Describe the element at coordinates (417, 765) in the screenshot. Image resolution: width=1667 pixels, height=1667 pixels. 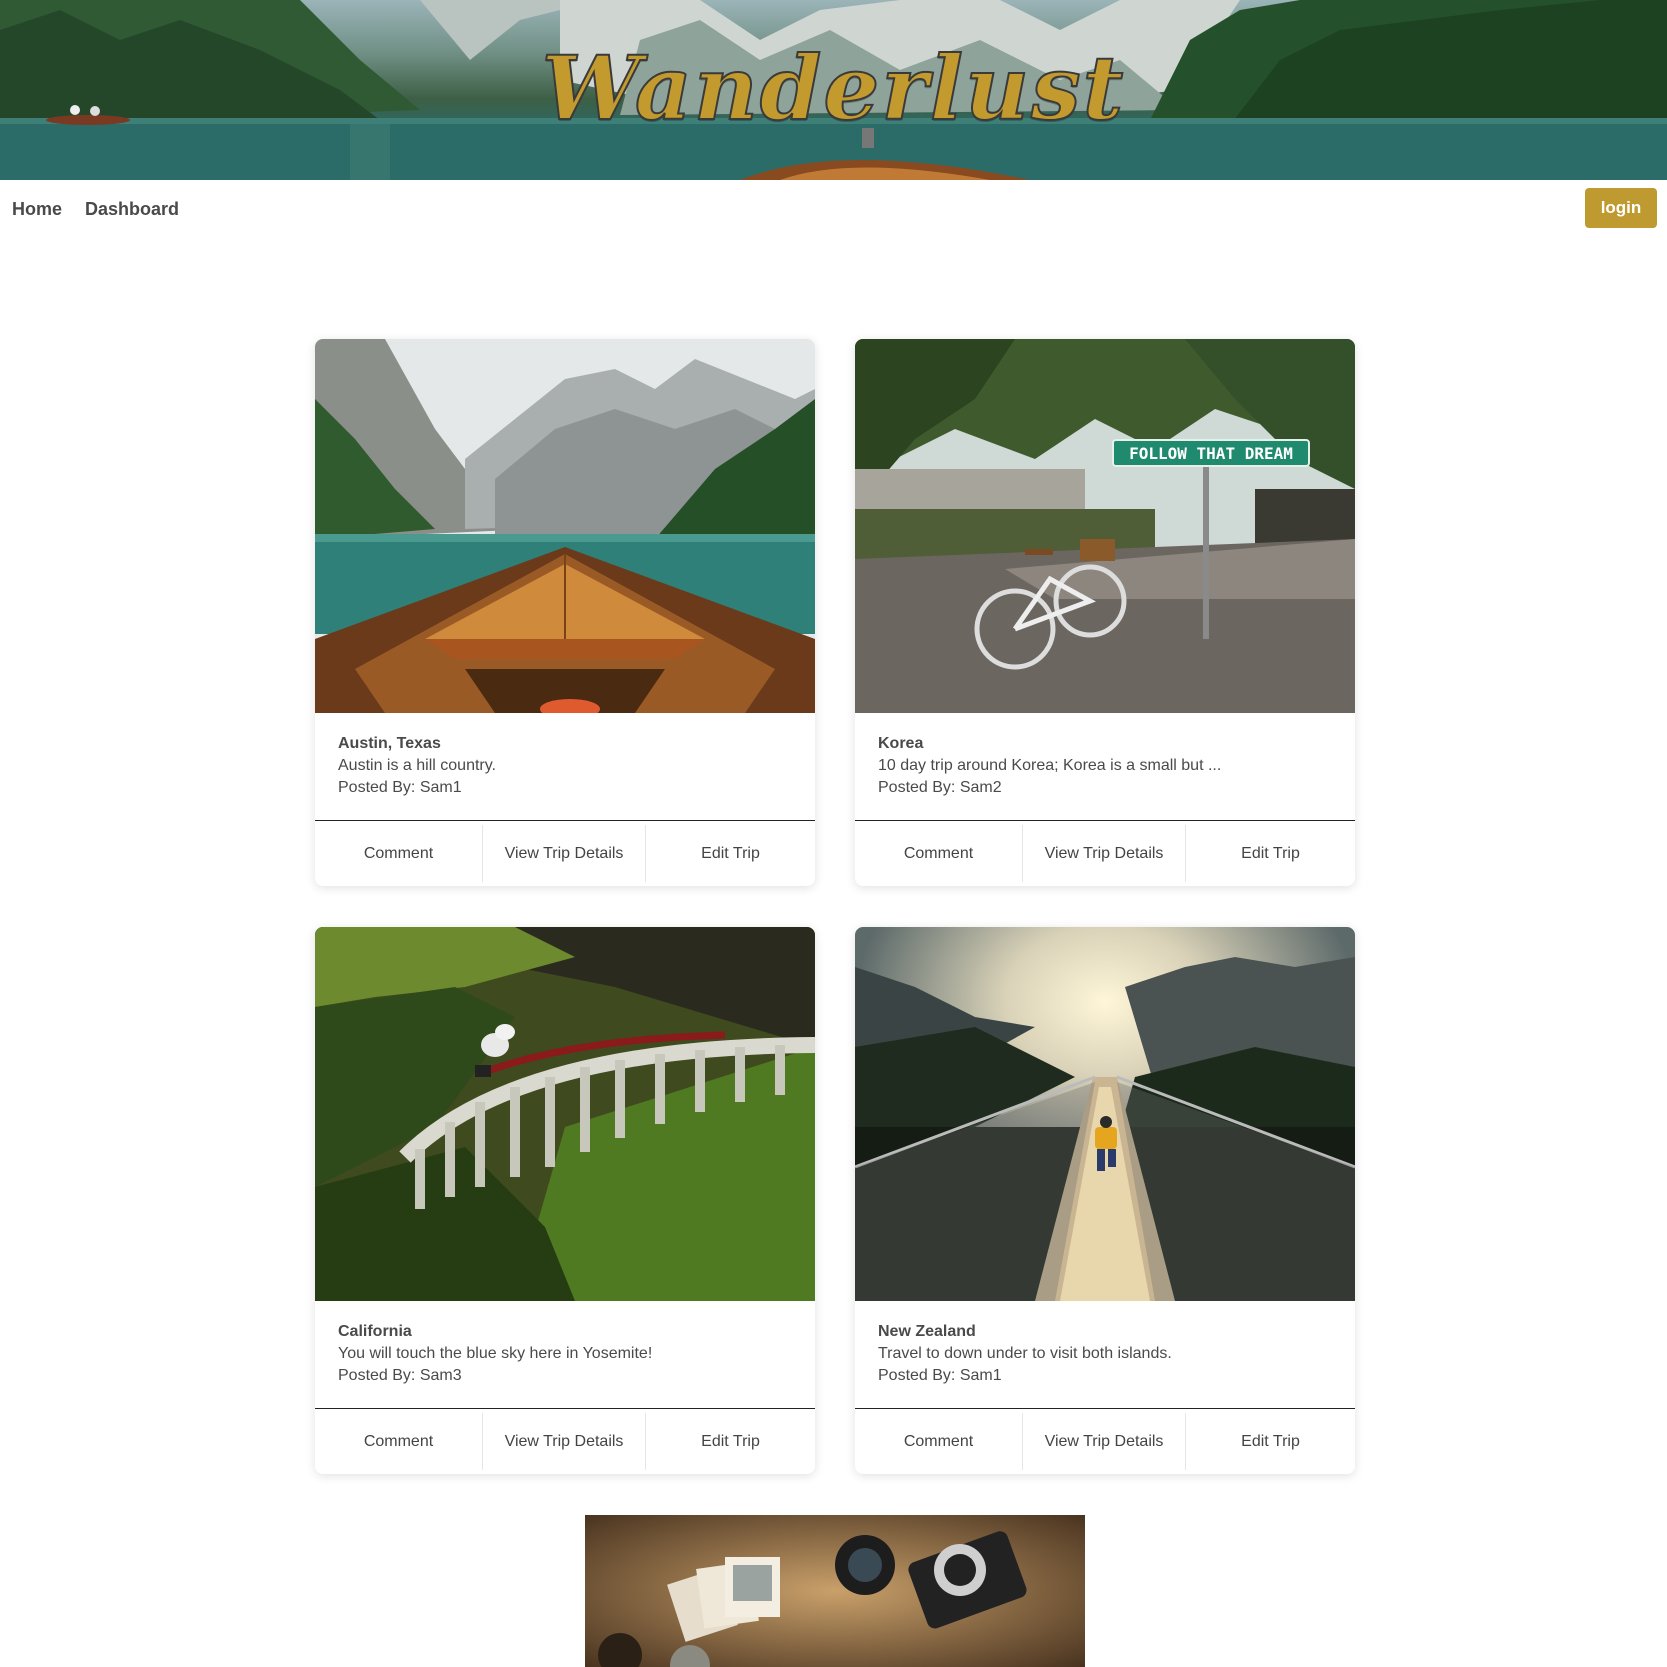
I see `trip-description: Austin is a hill country.` at that location.